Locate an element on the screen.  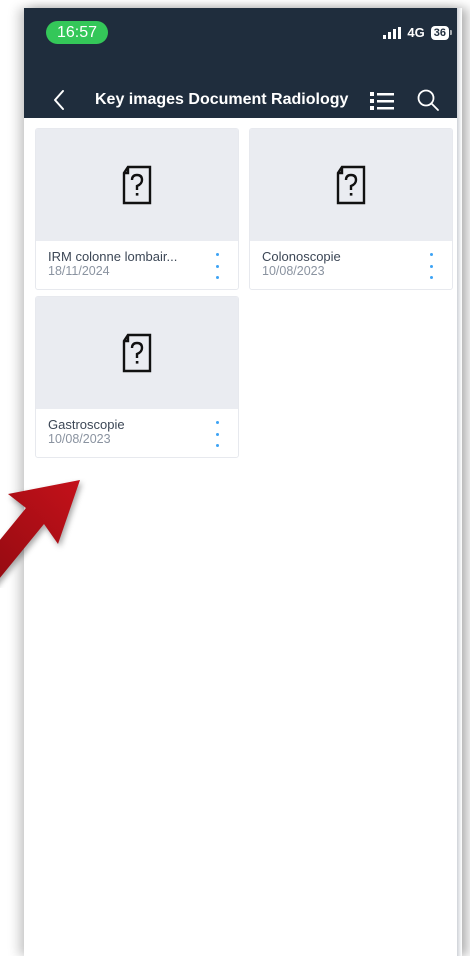
document-card: IRM colonne lombair... 18/11/2024 is located at coordinates (137, 209).